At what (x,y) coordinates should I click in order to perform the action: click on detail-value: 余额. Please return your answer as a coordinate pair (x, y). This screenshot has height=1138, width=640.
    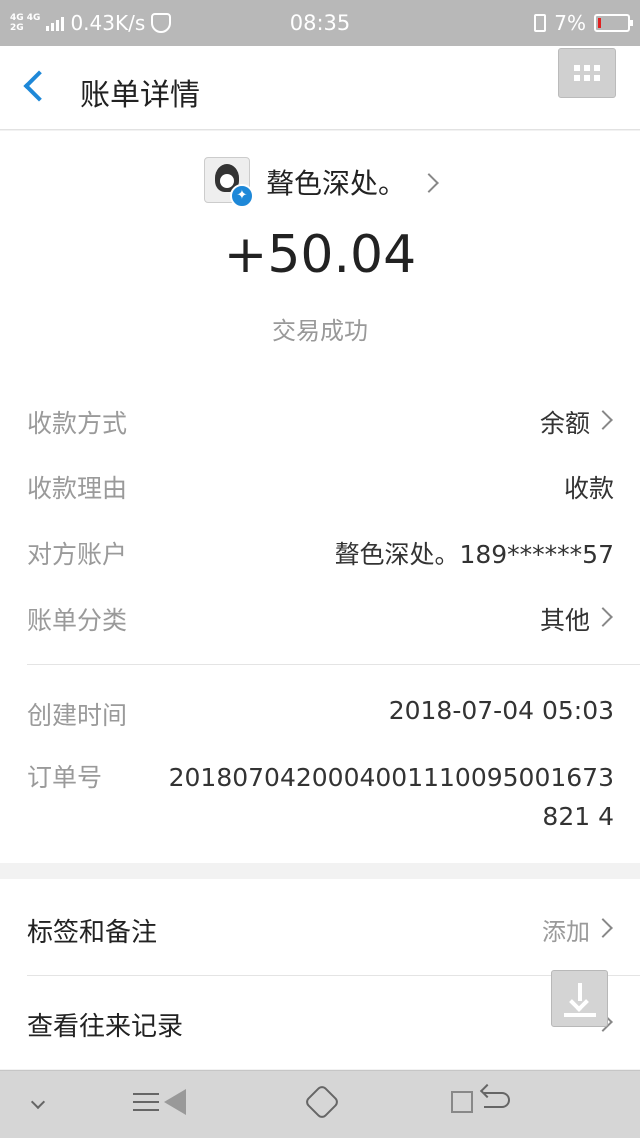
    Looking at the image, I should click on (564, 423).